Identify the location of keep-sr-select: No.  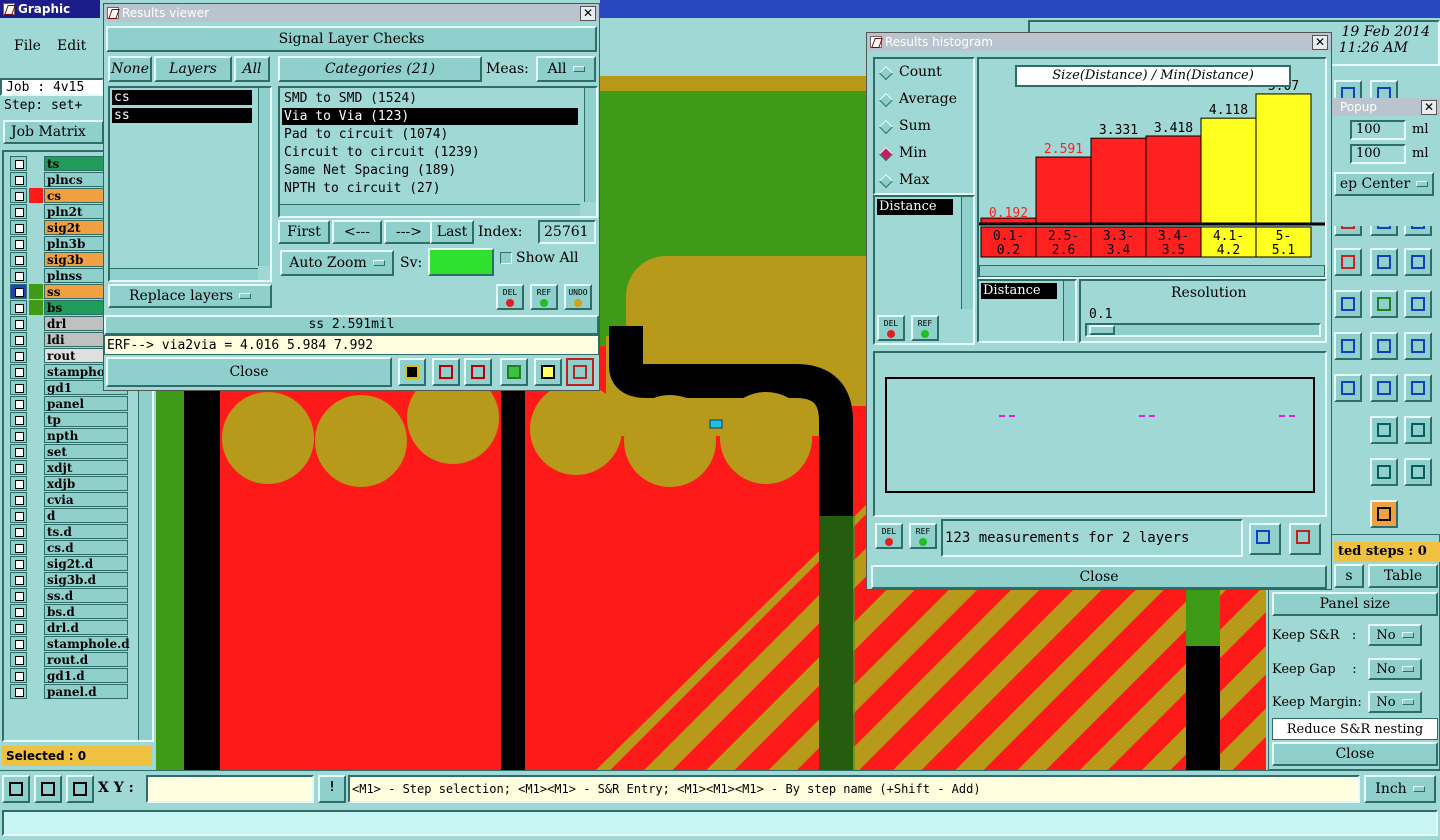
(1395, 635).